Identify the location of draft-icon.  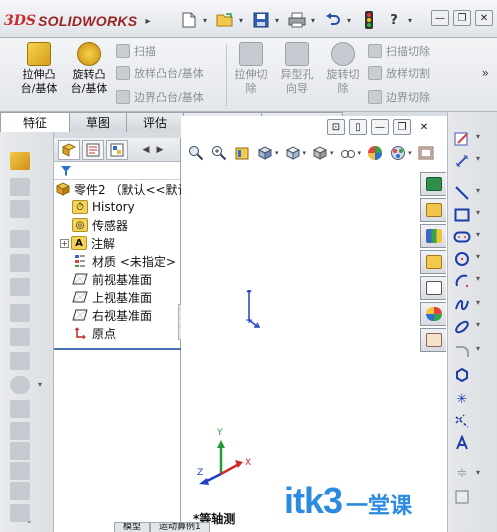
(20, 263).